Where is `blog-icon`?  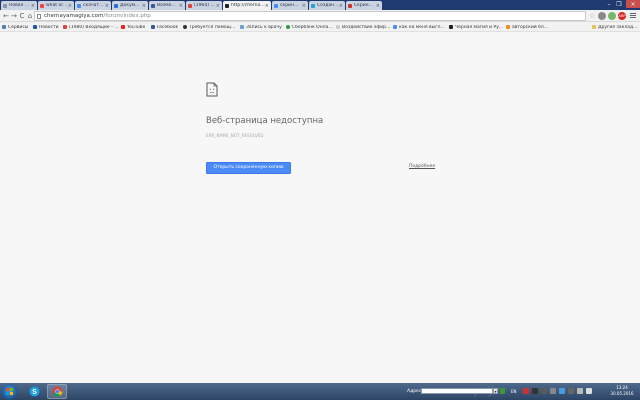 blog-icon is located at coordinates (508, 27).